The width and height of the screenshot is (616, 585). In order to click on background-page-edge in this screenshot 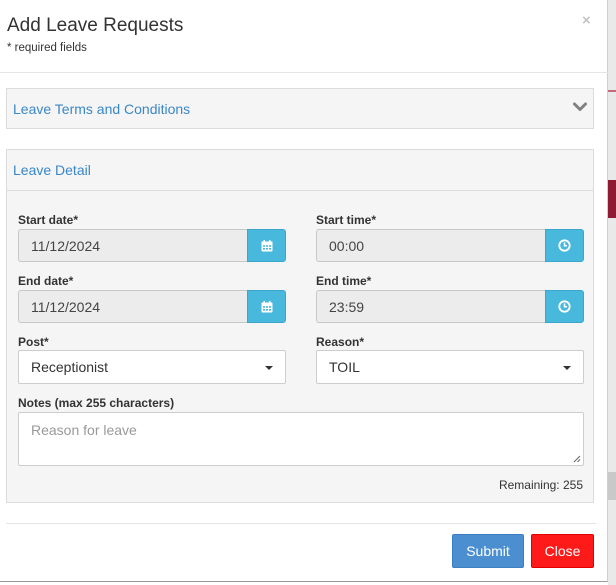, I will do `click(612, 292)`.